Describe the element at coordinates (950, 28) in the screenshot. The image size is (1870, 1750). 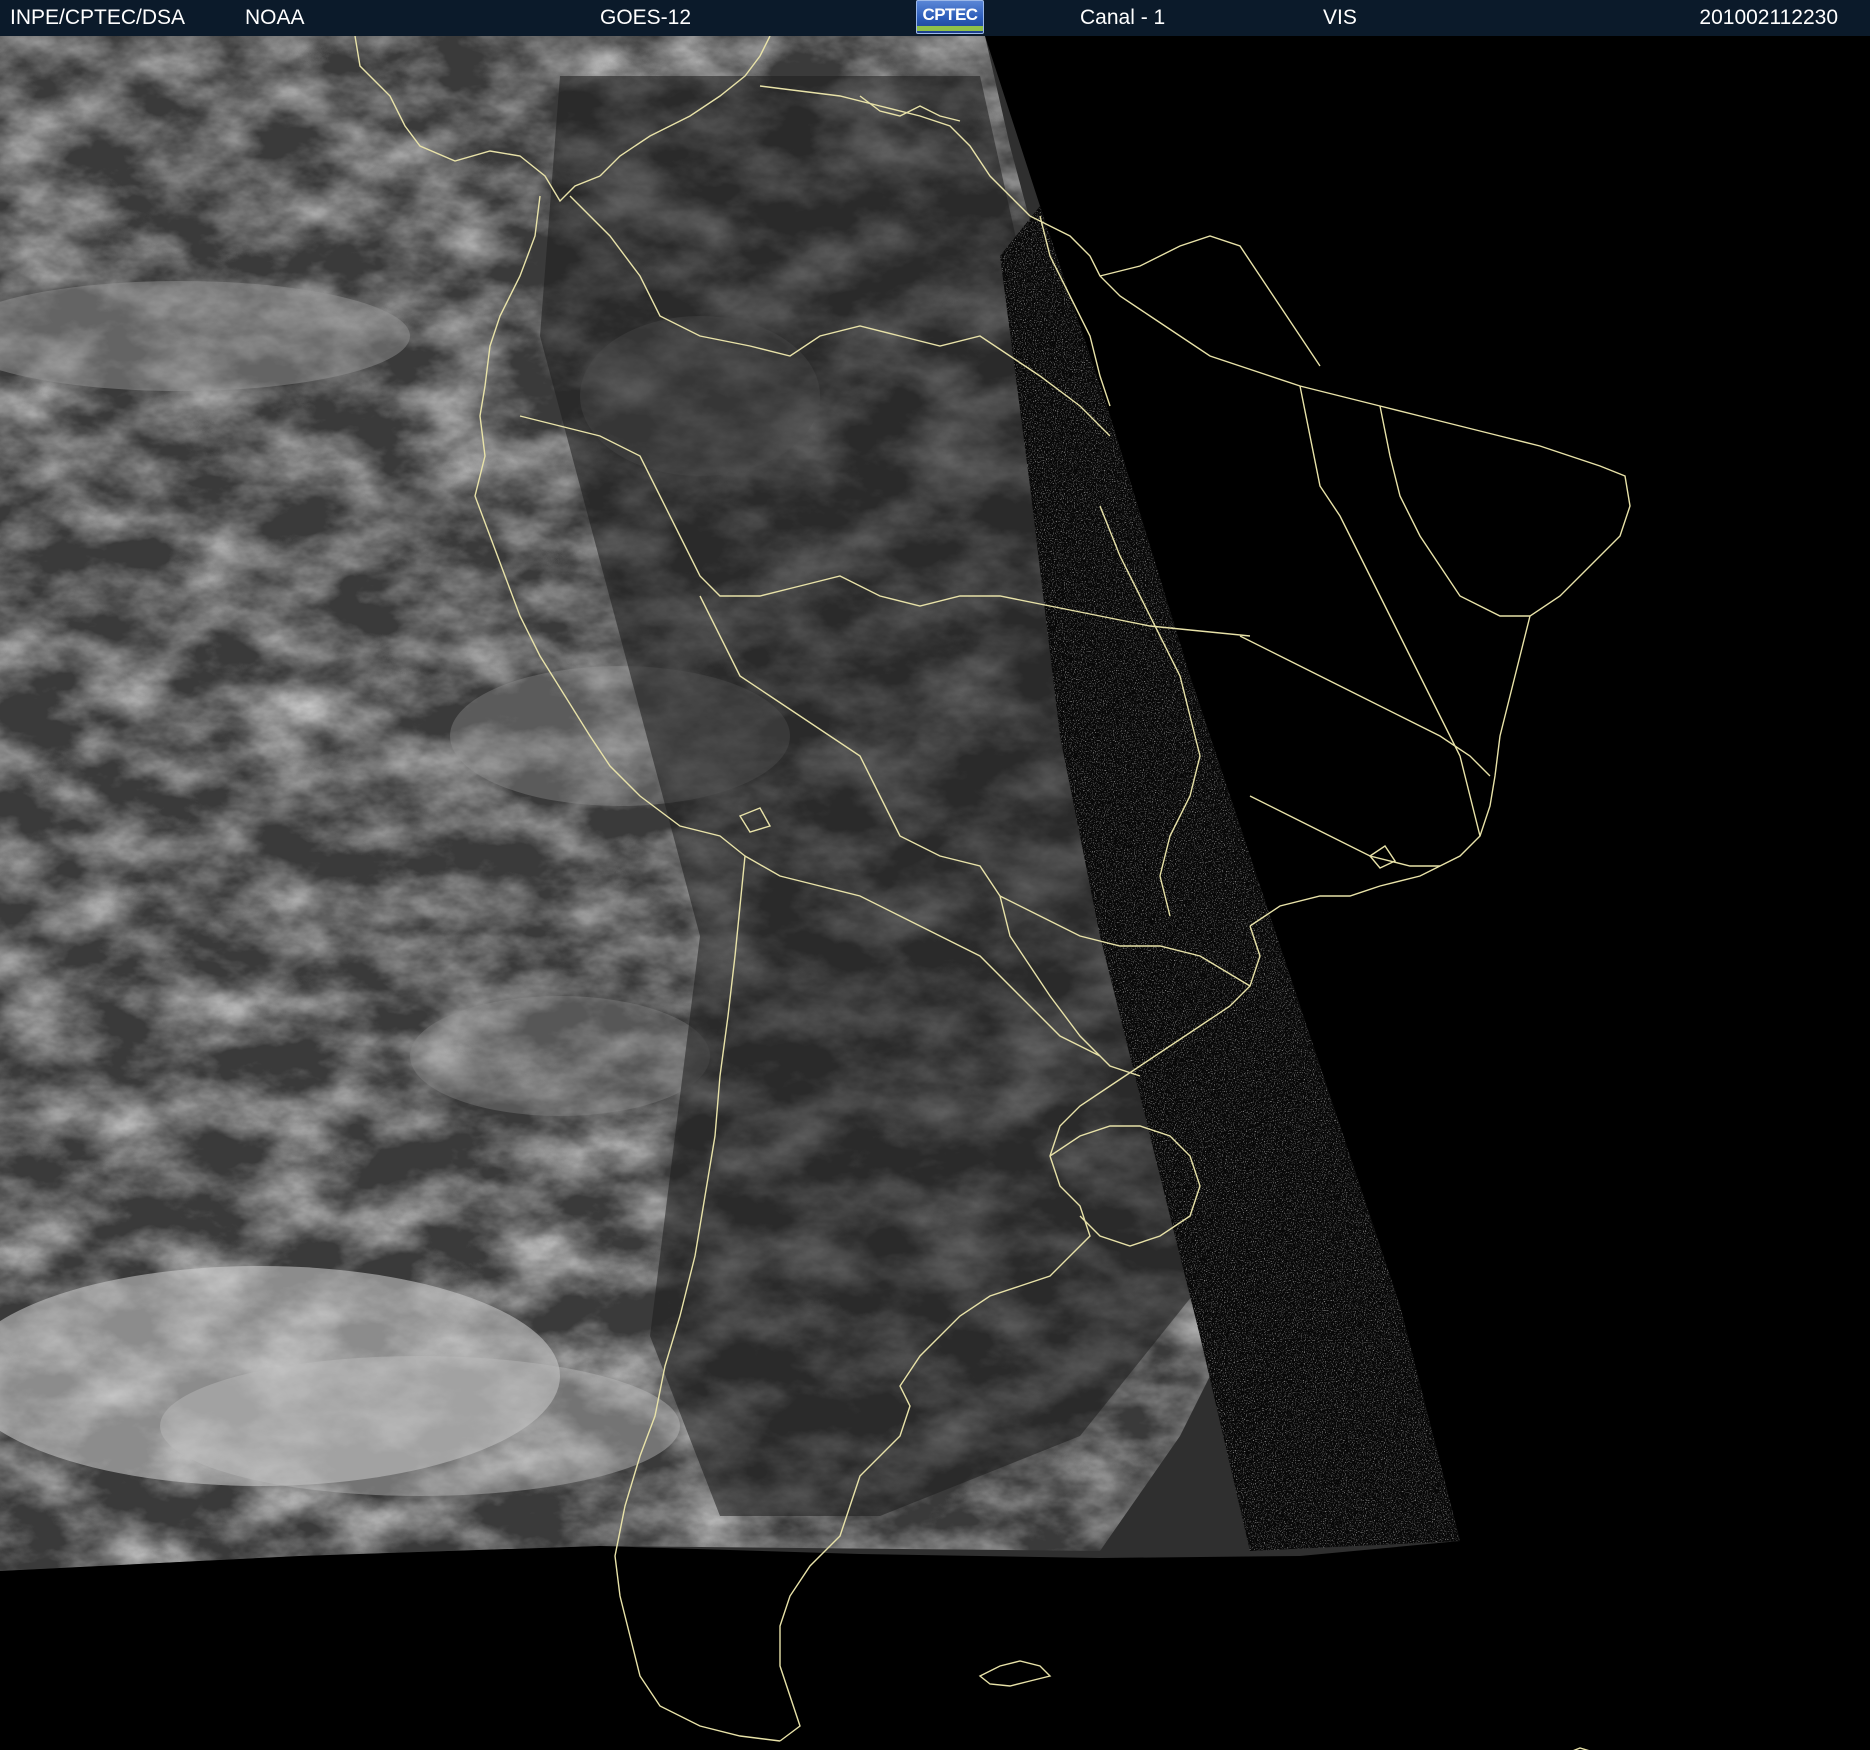
I see `logo-stripe` at that location.